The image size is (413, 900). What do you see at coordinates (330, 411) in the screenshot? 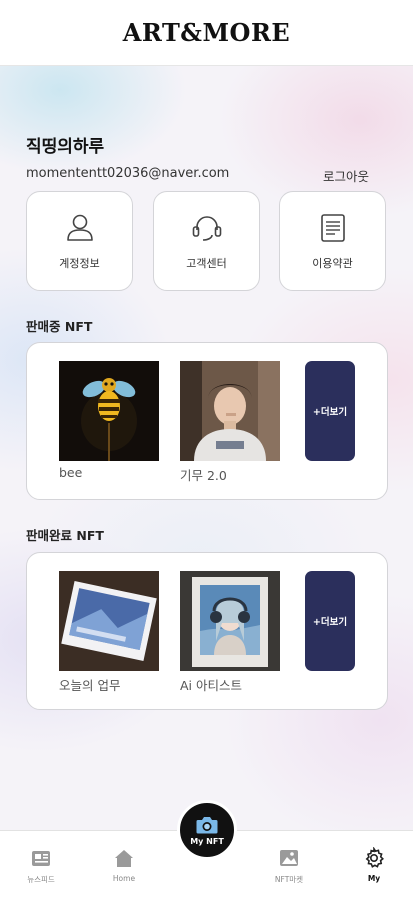
I see `selling-more-button: +더보기` at bounding box center [330, 411].